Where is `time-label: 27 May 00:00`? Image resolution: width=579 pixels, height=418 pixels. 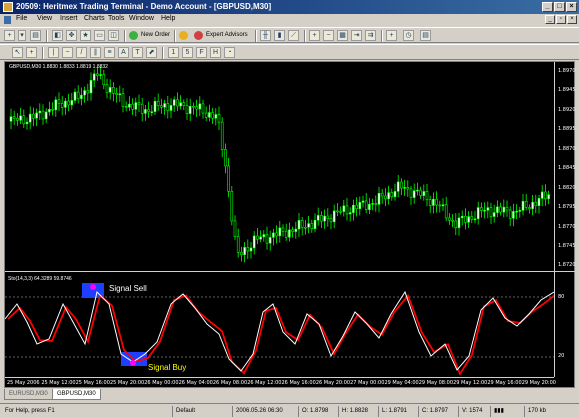
time-label: 27 May 00:00 is located at coordinates (367, 383).